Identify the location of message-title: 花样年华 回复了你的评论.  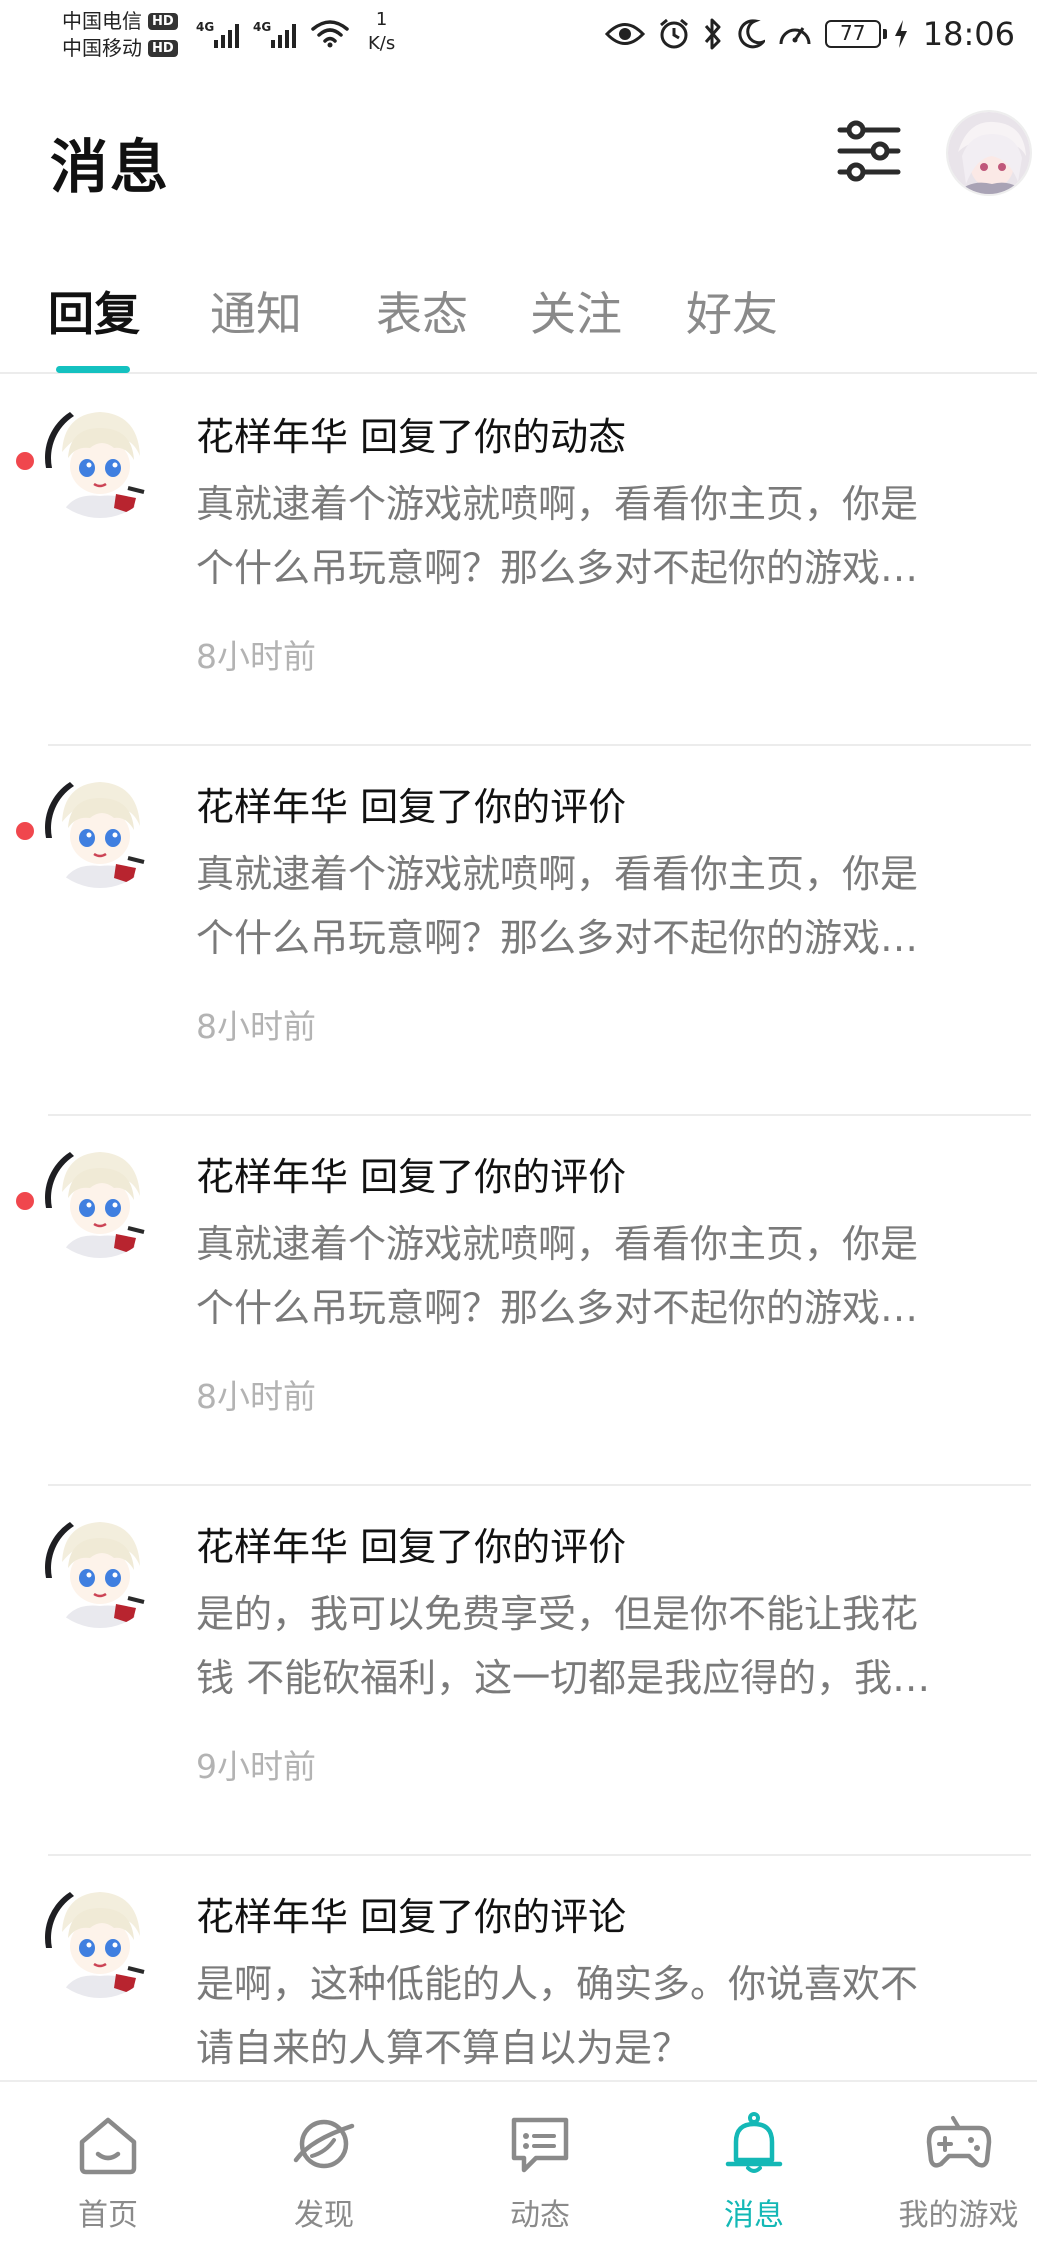
(411, 1917).